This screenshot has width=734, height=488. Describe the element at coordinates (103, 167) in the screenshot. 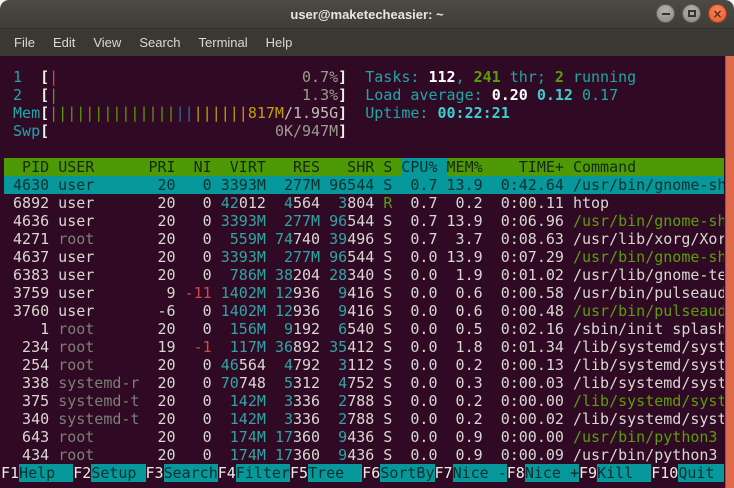

I see `column-header-user: USER` at that location.